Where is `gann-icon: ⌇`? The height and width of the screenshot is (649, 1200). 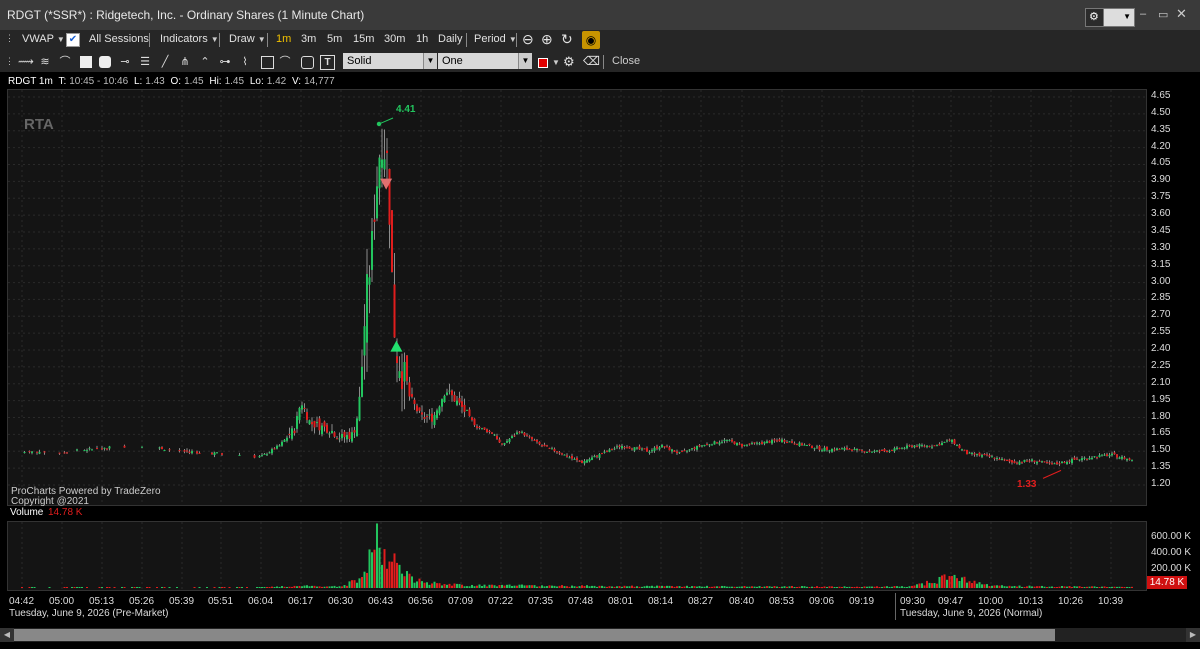
gann-icon: ⌇ is located at coordinates (245, 62).